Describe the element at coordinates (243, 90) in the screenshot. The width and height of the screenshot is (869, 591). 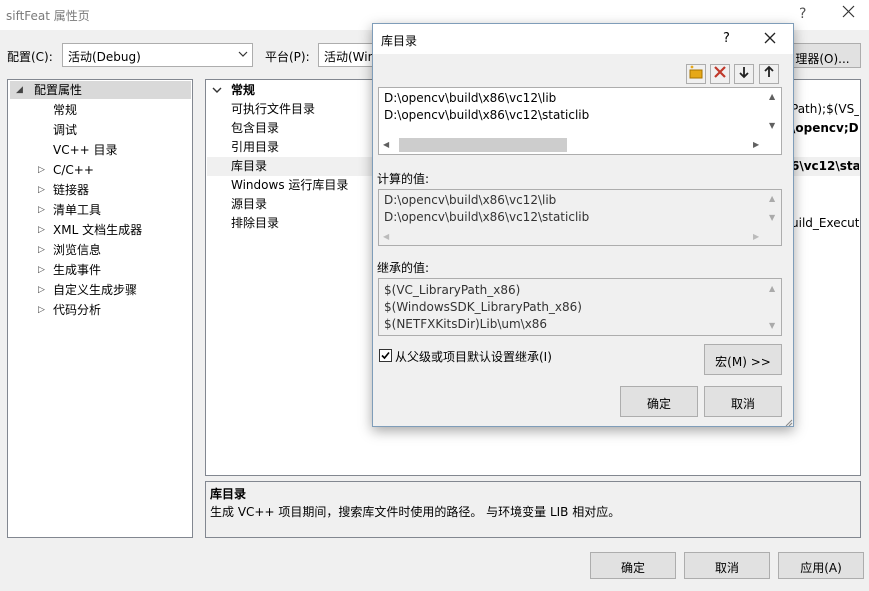
I see `grid-category-label: 常规` at that location.